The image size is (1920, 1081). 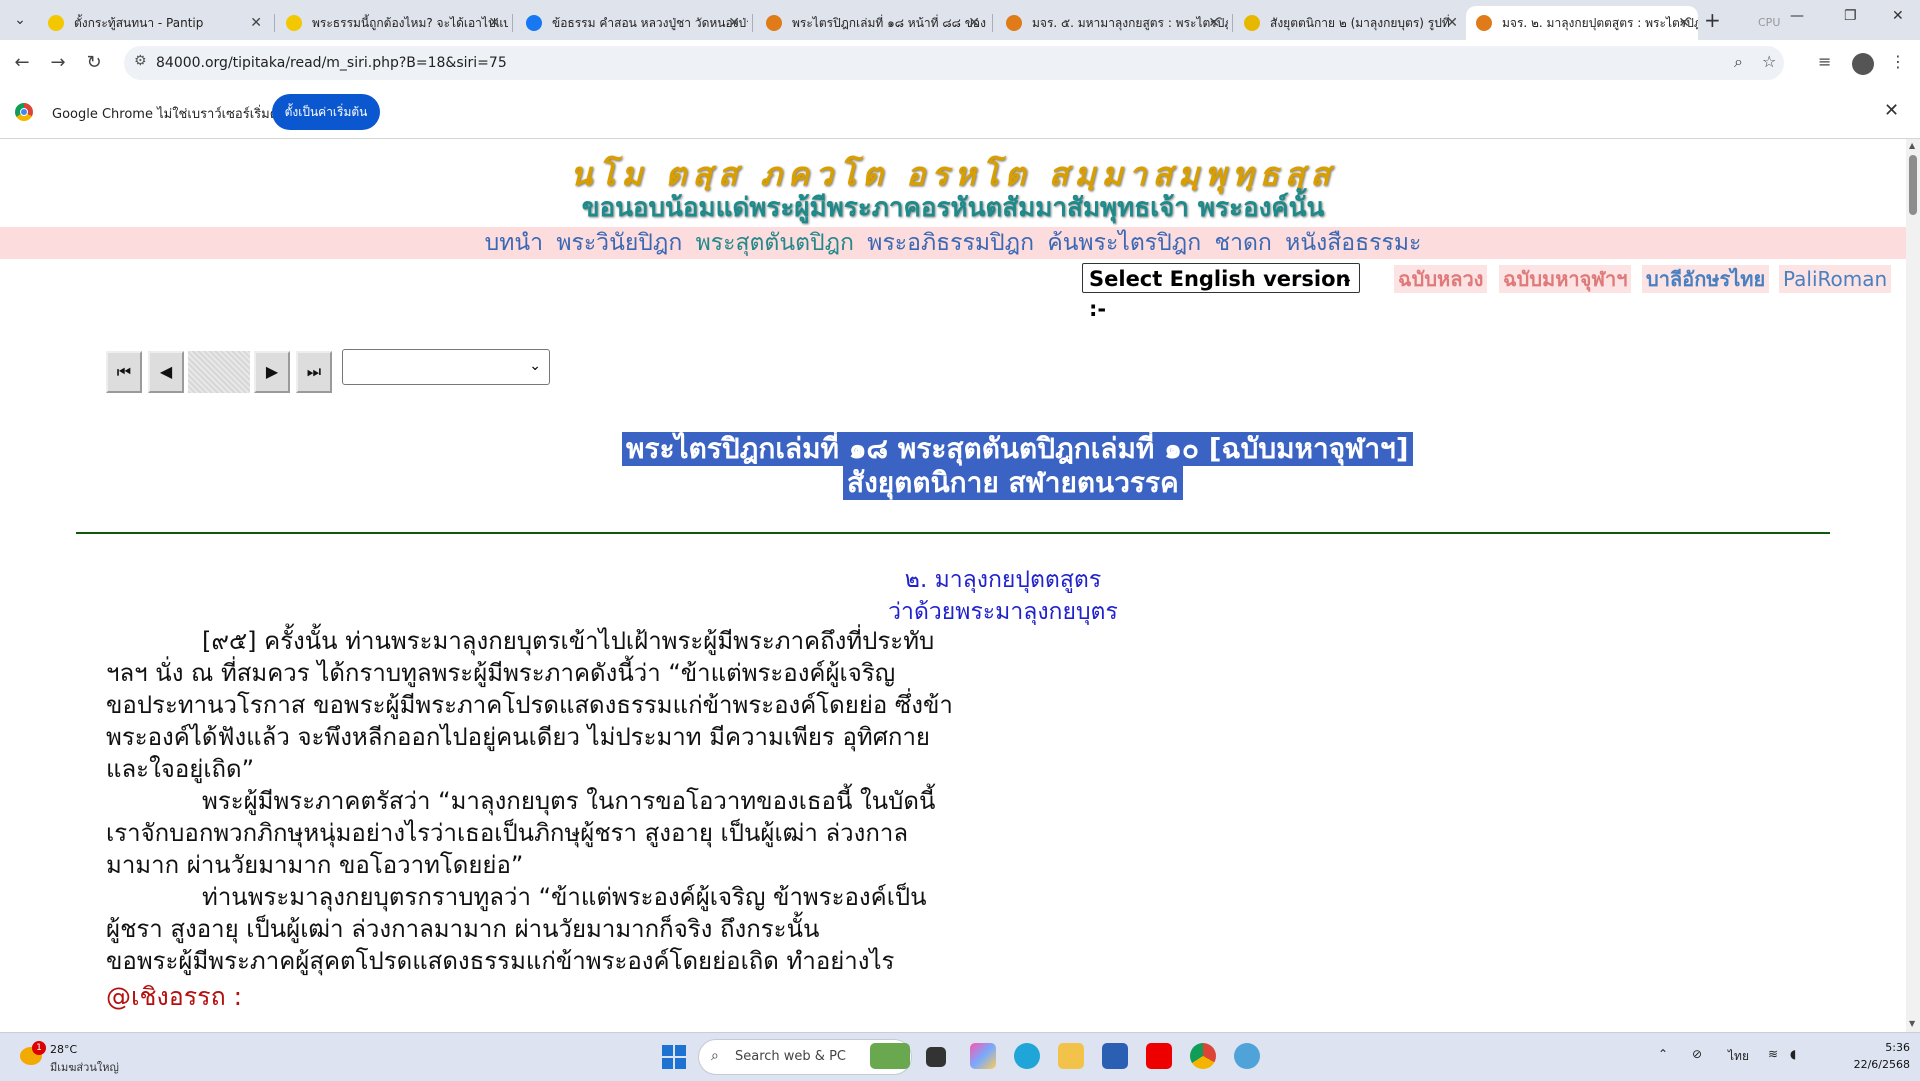 What do you see at coordinates (889, 23) in the screenshot?
I see `tab-title: พระไตรปิฎกเล่มที่ ๑๘ หน้าที่ ๘๘ ของ` at bounding box center [889, 23].